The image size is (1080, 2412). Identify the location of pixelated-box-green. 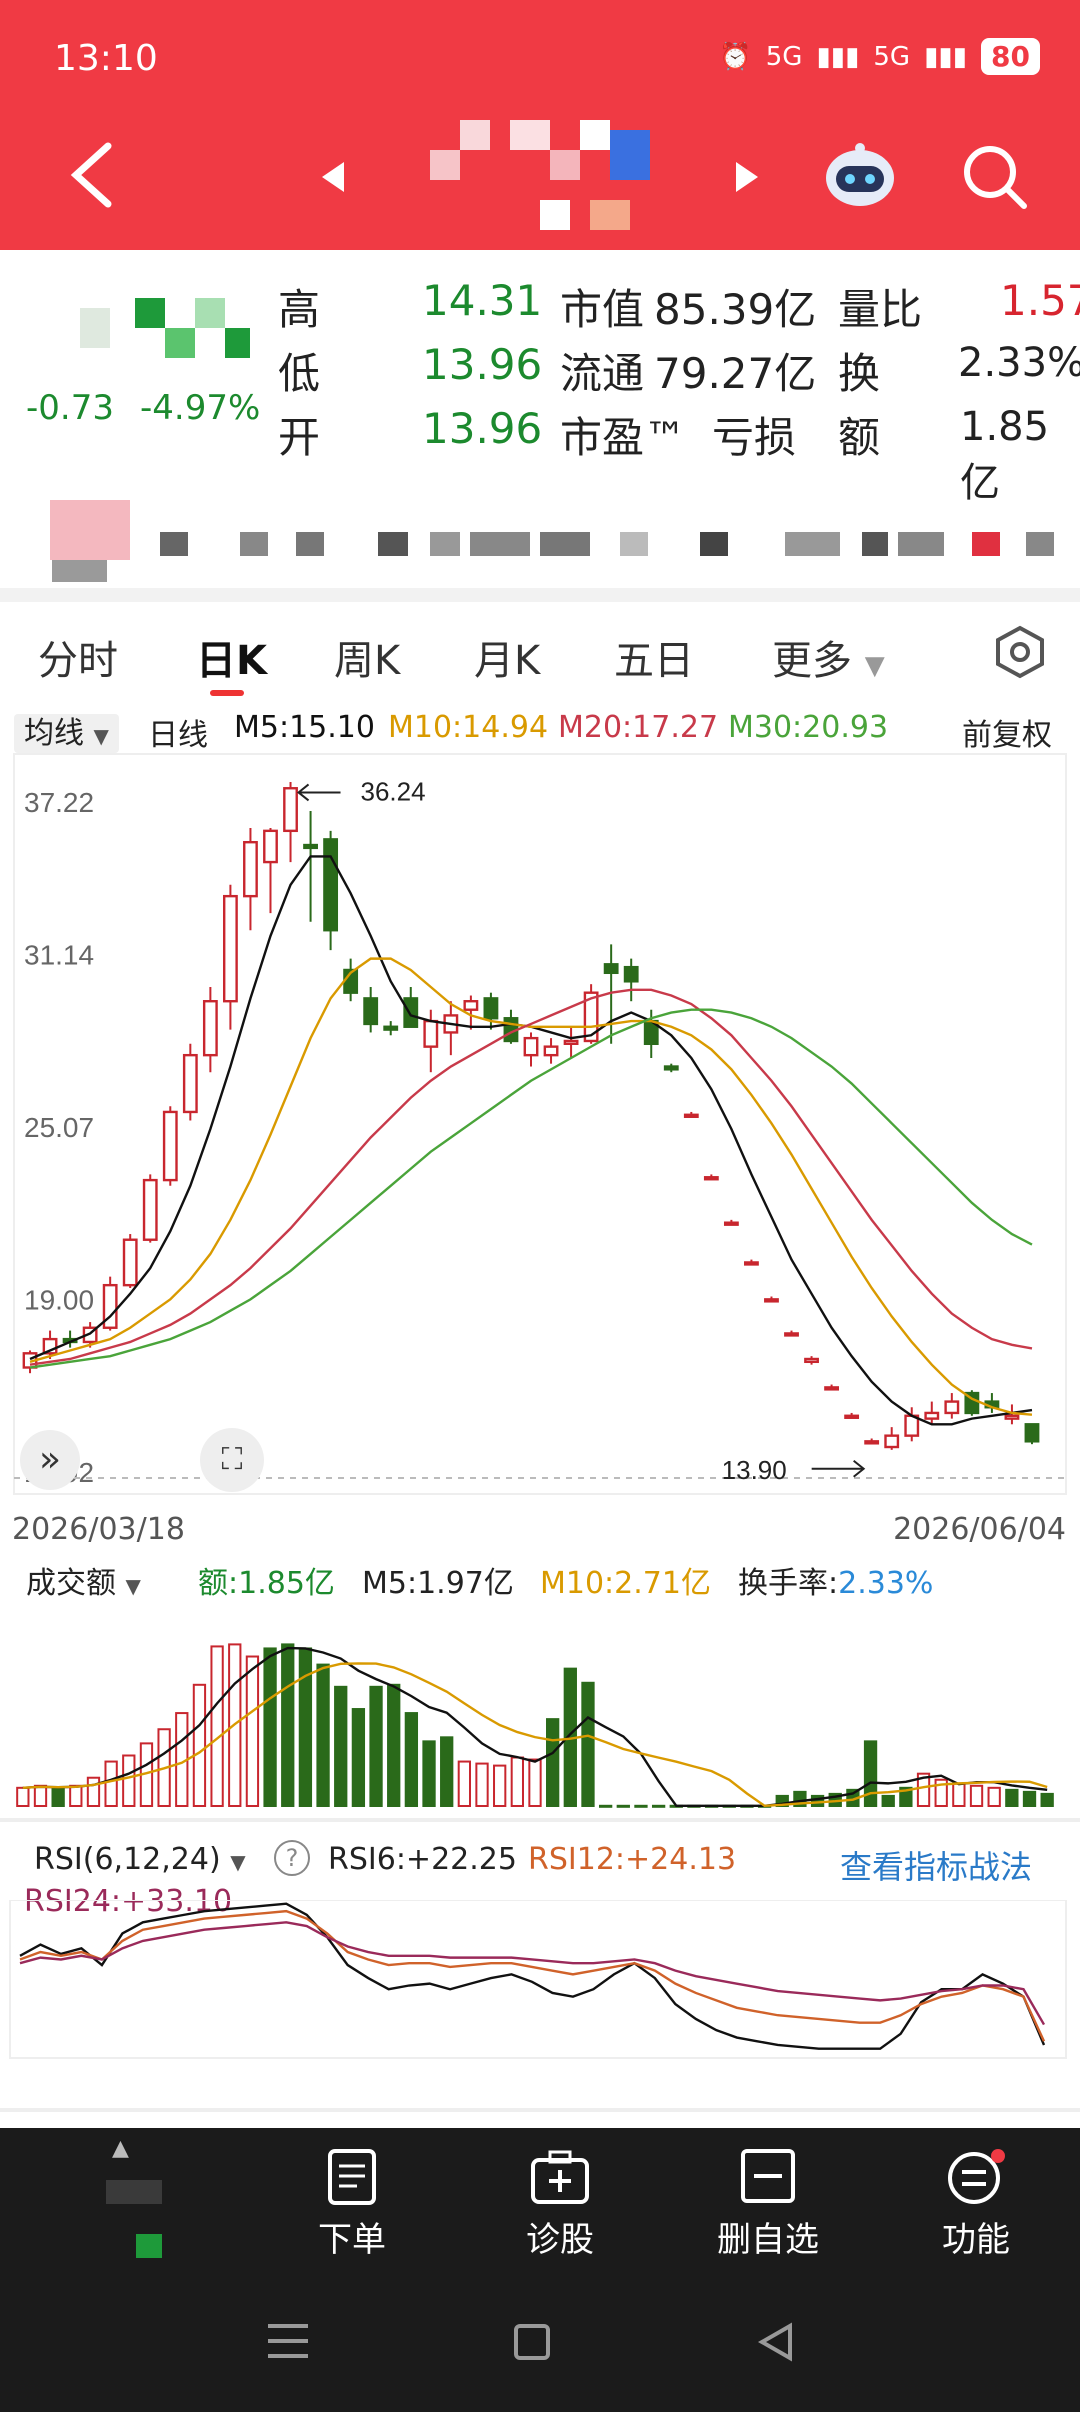
(149, 2246).